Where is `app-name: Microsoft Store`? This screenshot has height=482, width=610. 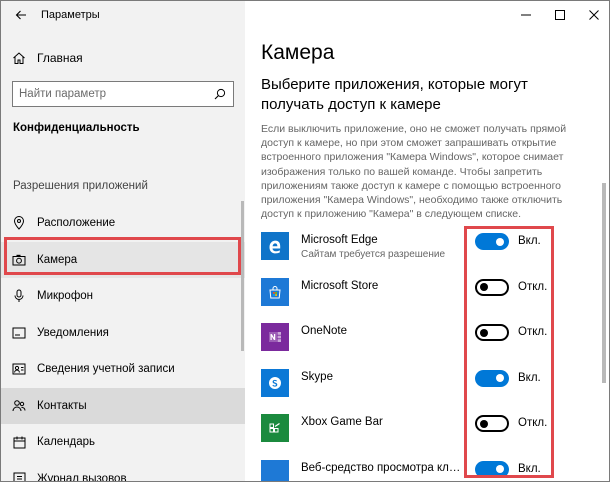
app-name: Microsoft Store is located at coordinates (340, 285).